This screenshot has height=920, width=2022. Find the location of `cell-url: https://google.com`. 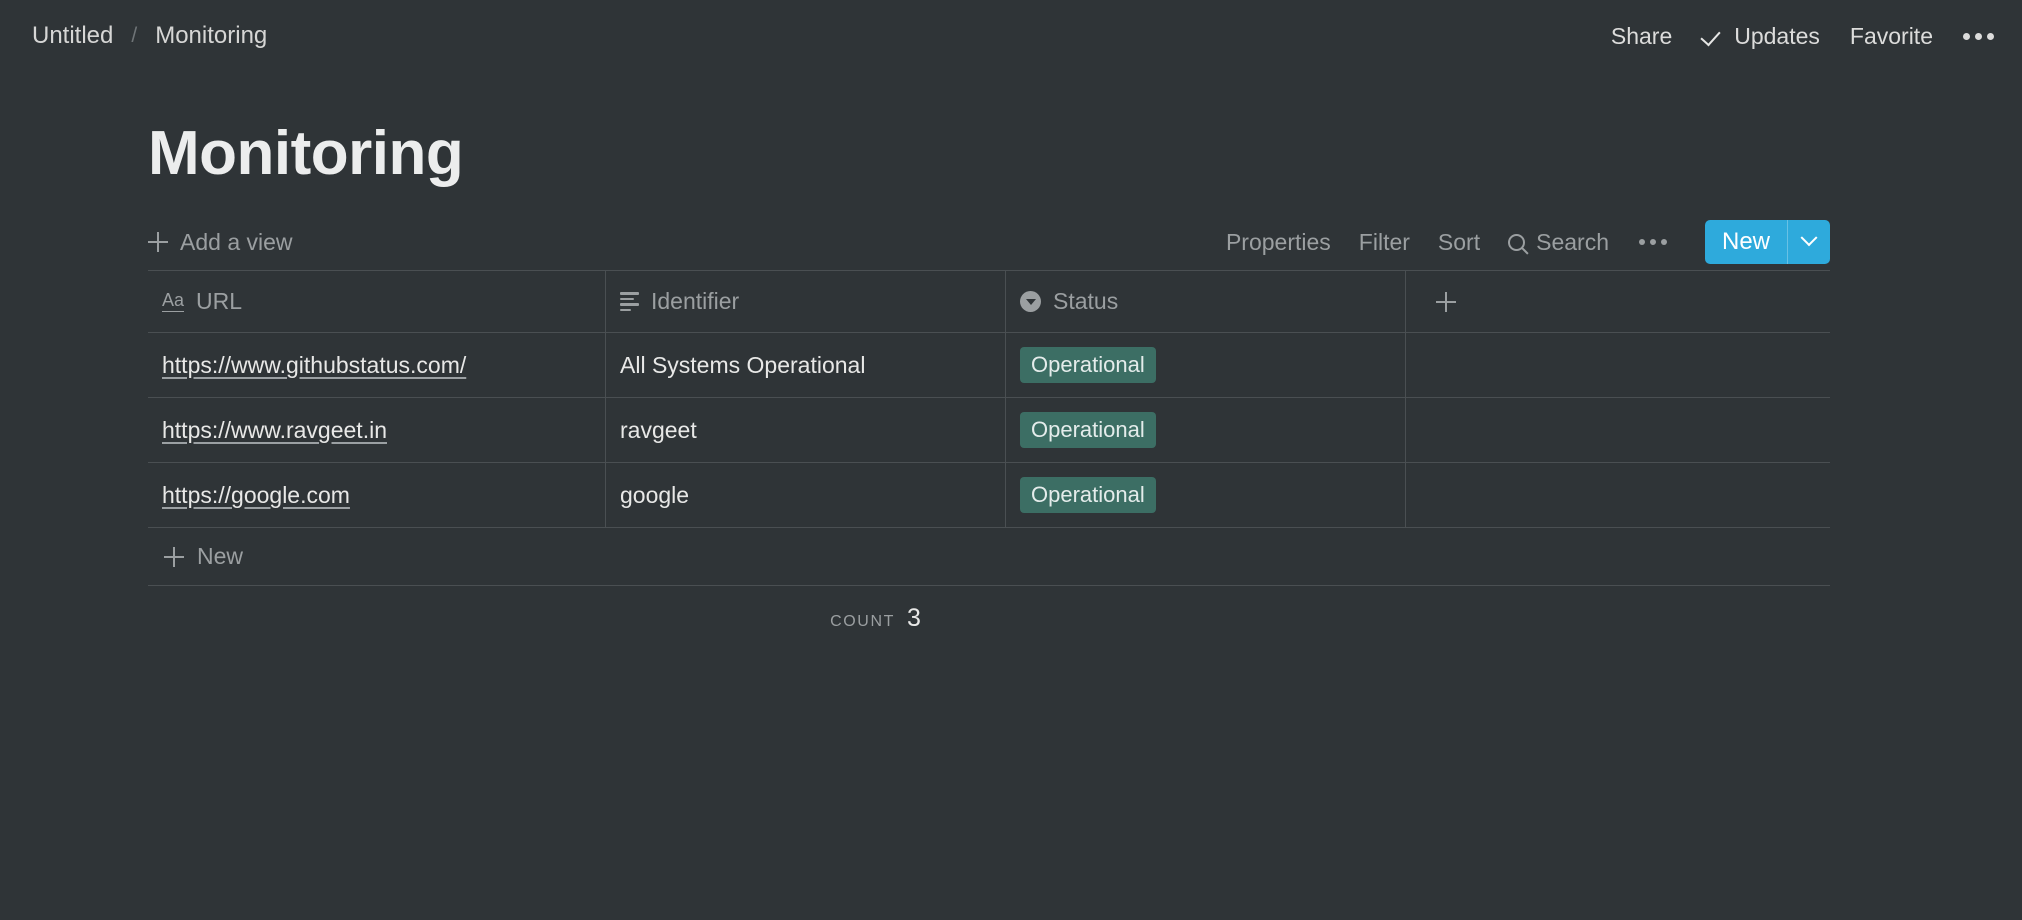

cell-url: https://google.com is located at coordinates (377, 495).